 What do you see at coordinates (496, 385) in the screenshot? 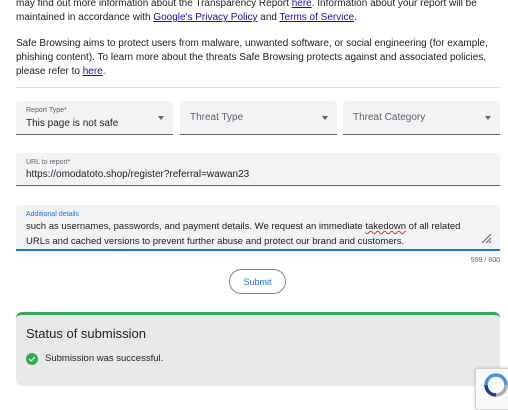
I see `recaptcha-icon` at bounding box center [496, 385].